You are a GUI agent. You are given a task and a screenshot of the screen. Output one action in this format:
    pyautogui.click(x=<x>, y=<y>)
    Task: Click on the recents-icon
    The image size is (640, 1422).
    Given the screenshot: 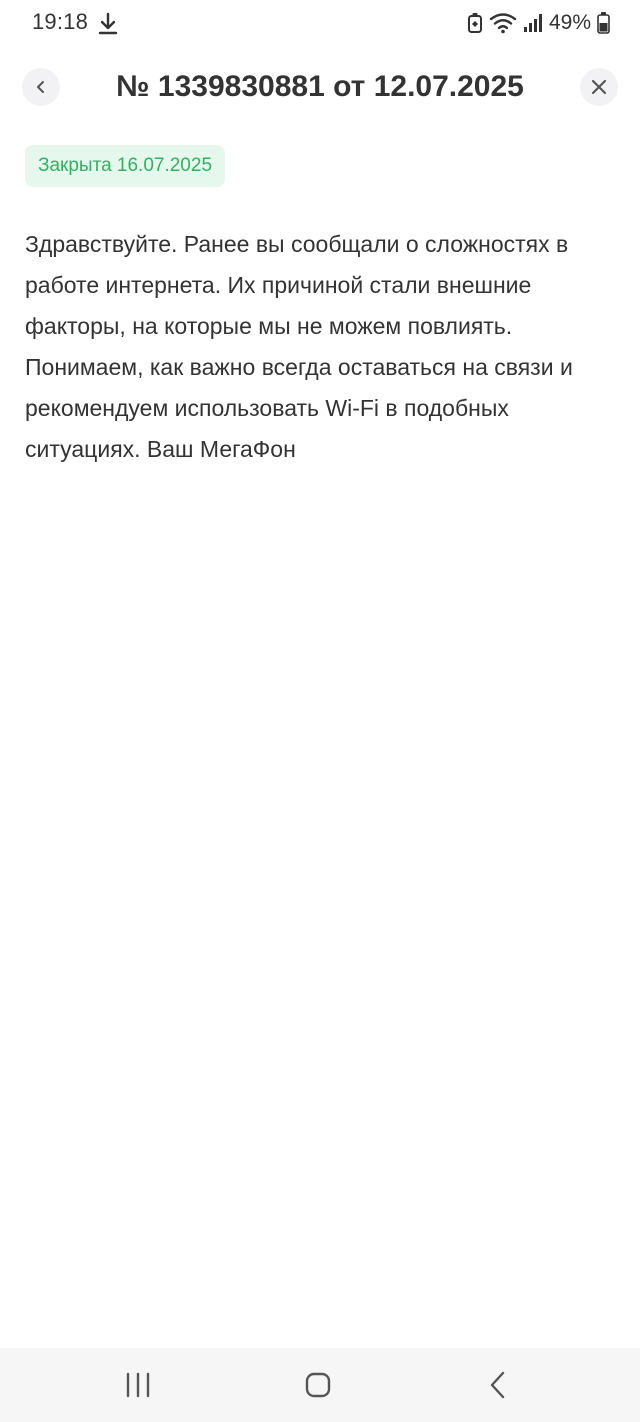 What is the action you would take?
    pyautogui.click(x=138, y=1385)
    